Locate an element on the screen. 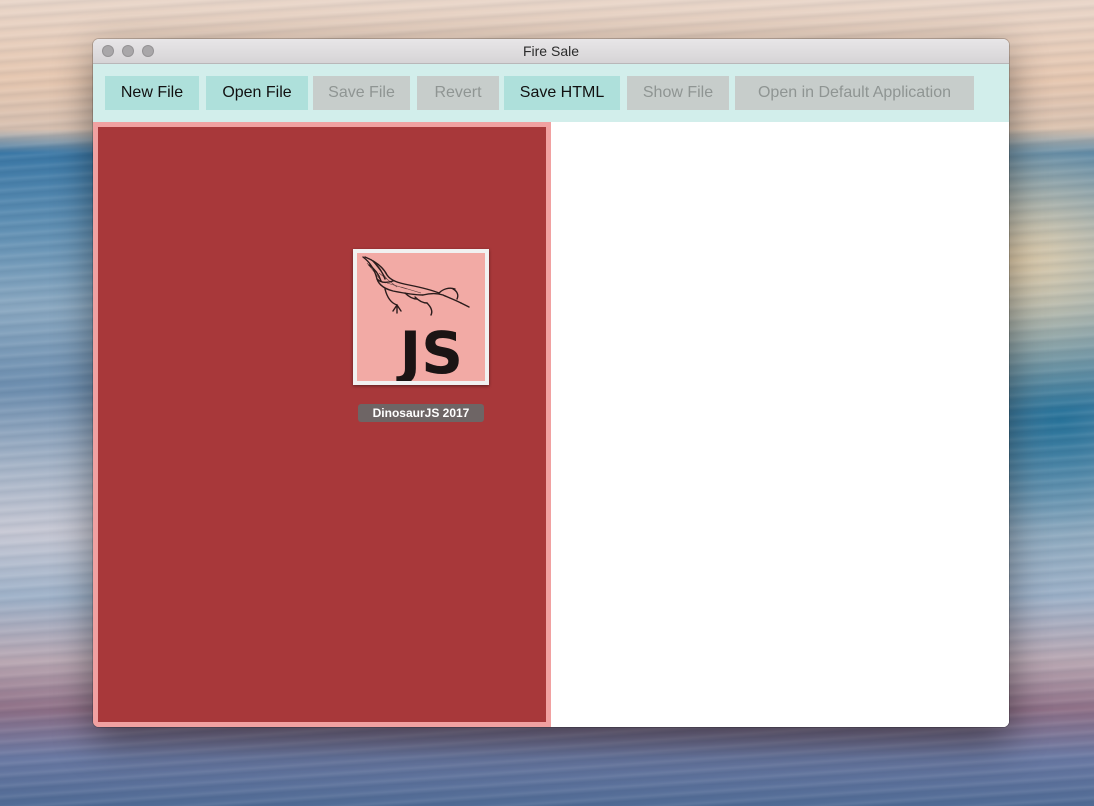  pterodactyl-js-logo-icon: JS is located at coordinates (421, 317).